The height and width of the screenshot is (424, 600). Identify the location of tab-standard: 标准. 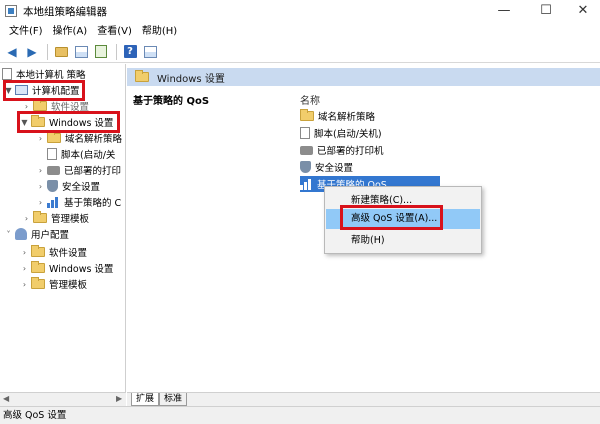
(173, 399).